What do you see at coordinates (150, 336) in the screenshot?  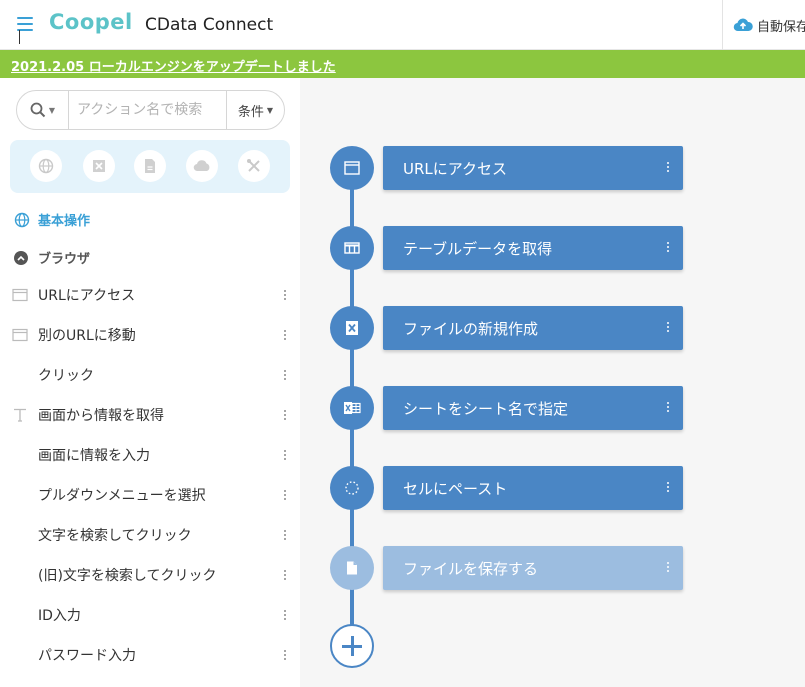 I see `sidebar-action-move-url: 別のURLに移動` at bounding box center [150, 336].